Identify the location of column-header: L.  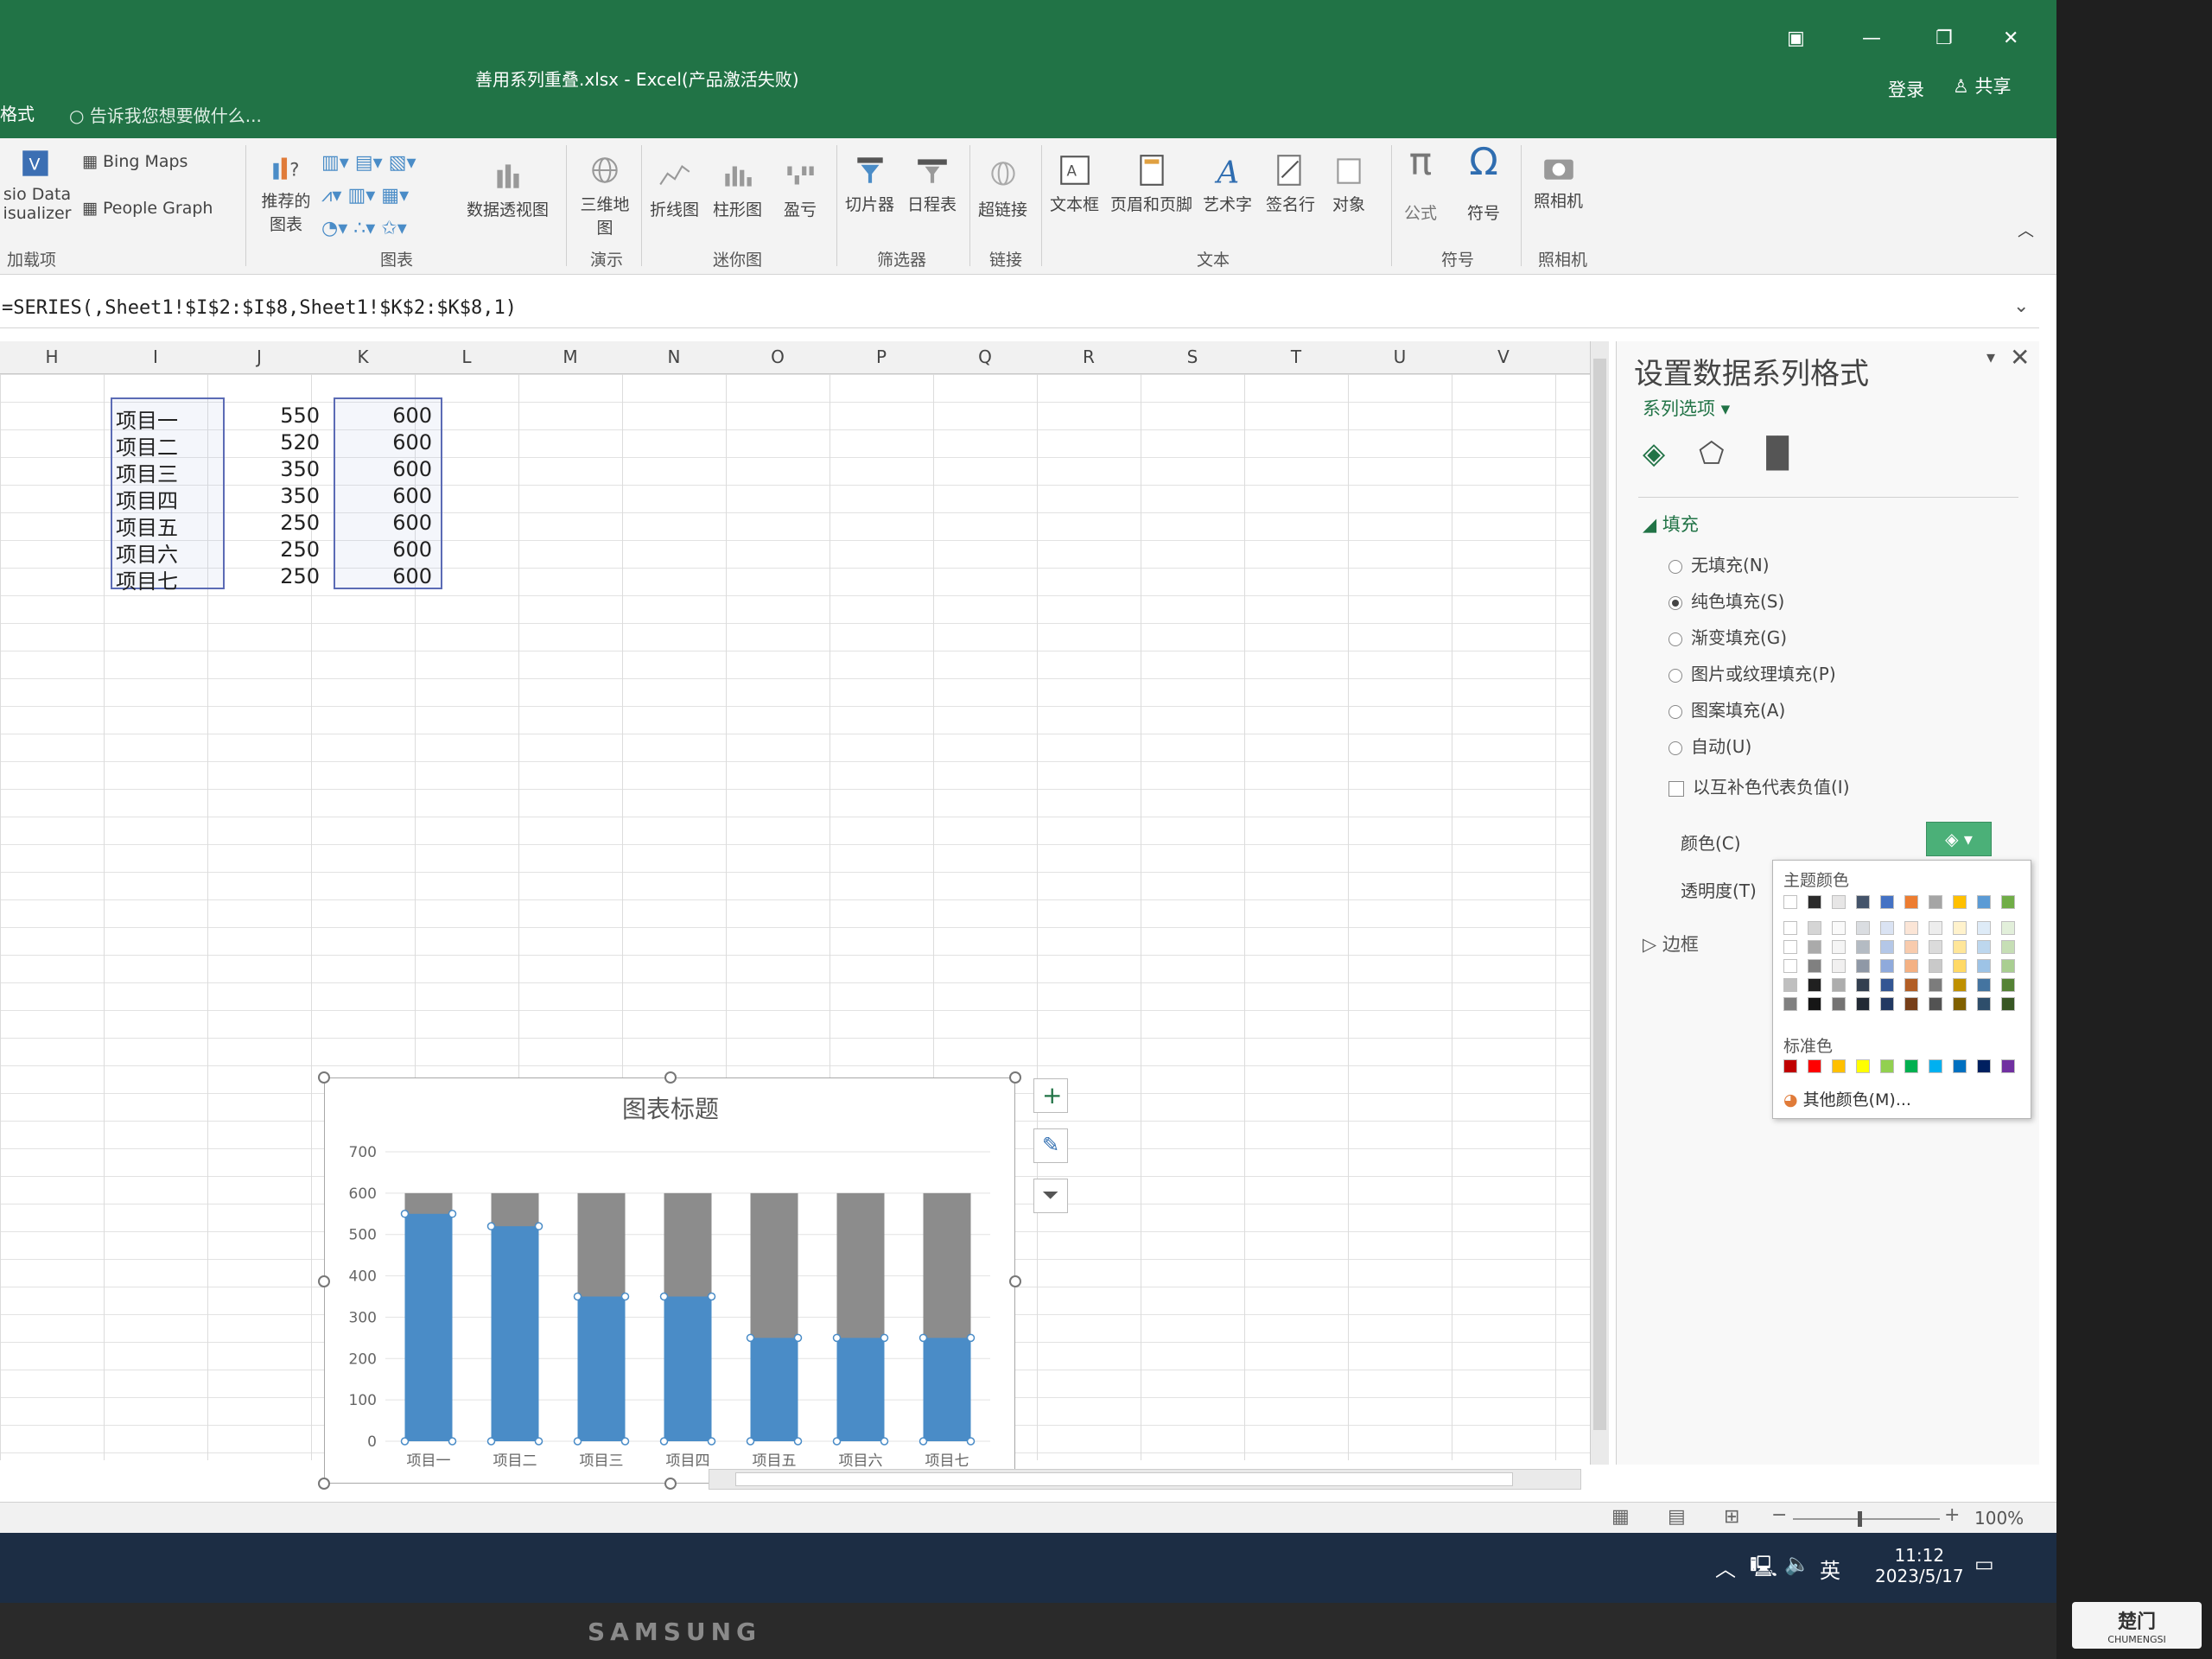
(466, 356).